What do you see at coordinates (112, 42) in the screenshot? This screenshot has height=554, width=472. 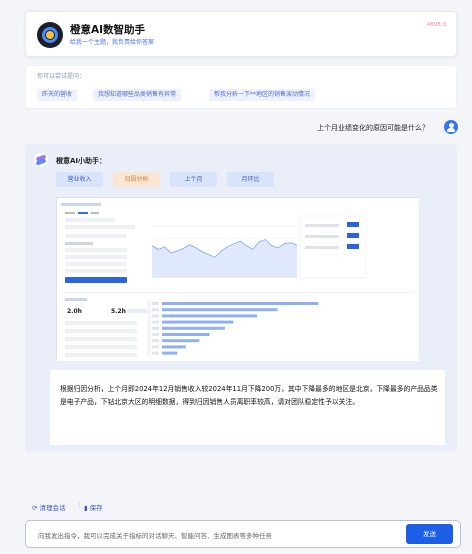 I see `app-subtitle: 给我一个主题，我负责给你答案` at bounding box center [112, 42].